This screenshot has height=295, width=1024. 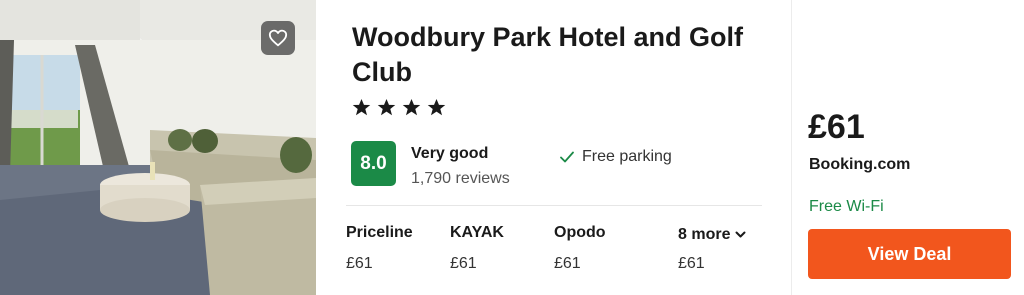 What do you see at coordinates (477, 232) in the screenshot?
I see `provider-name: KAYAK` at bounding box center [477, 232].